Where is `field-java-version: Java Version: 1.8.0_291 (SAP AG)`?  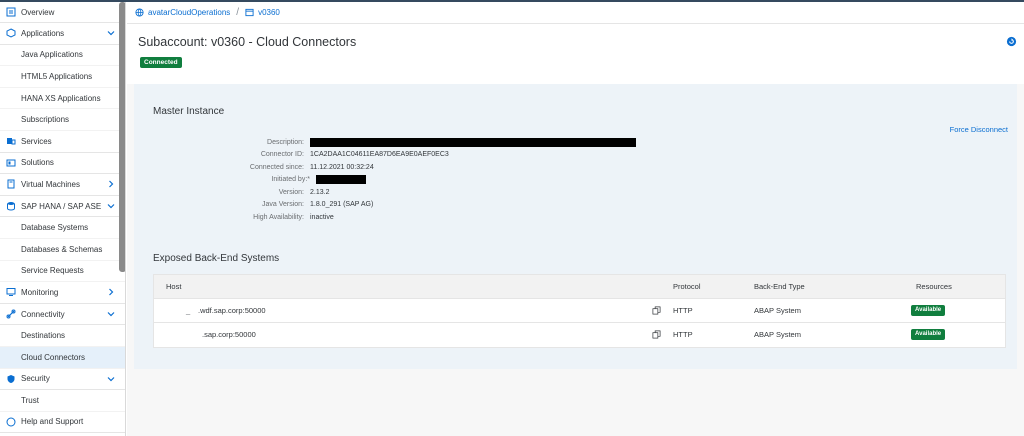 field-java-version: Java Version: 1.8.0_291 (SAP AG) is located at coordinates (253, 205).